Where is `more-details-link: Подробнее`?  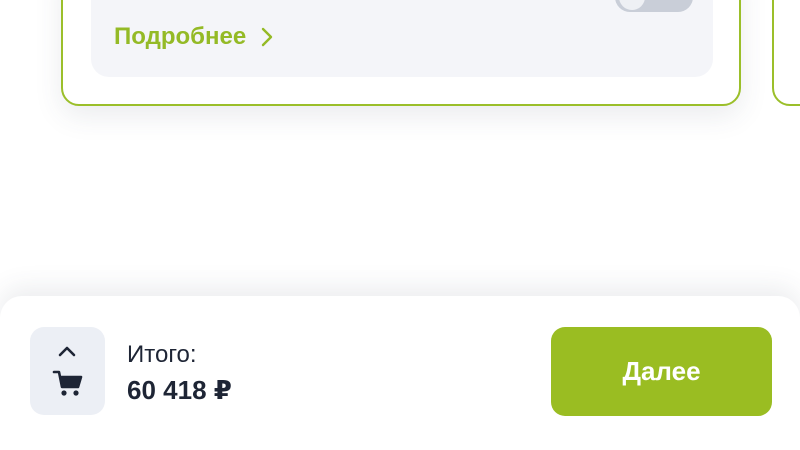
more-details-link: Подробнее is located at coordinates (194, 37).